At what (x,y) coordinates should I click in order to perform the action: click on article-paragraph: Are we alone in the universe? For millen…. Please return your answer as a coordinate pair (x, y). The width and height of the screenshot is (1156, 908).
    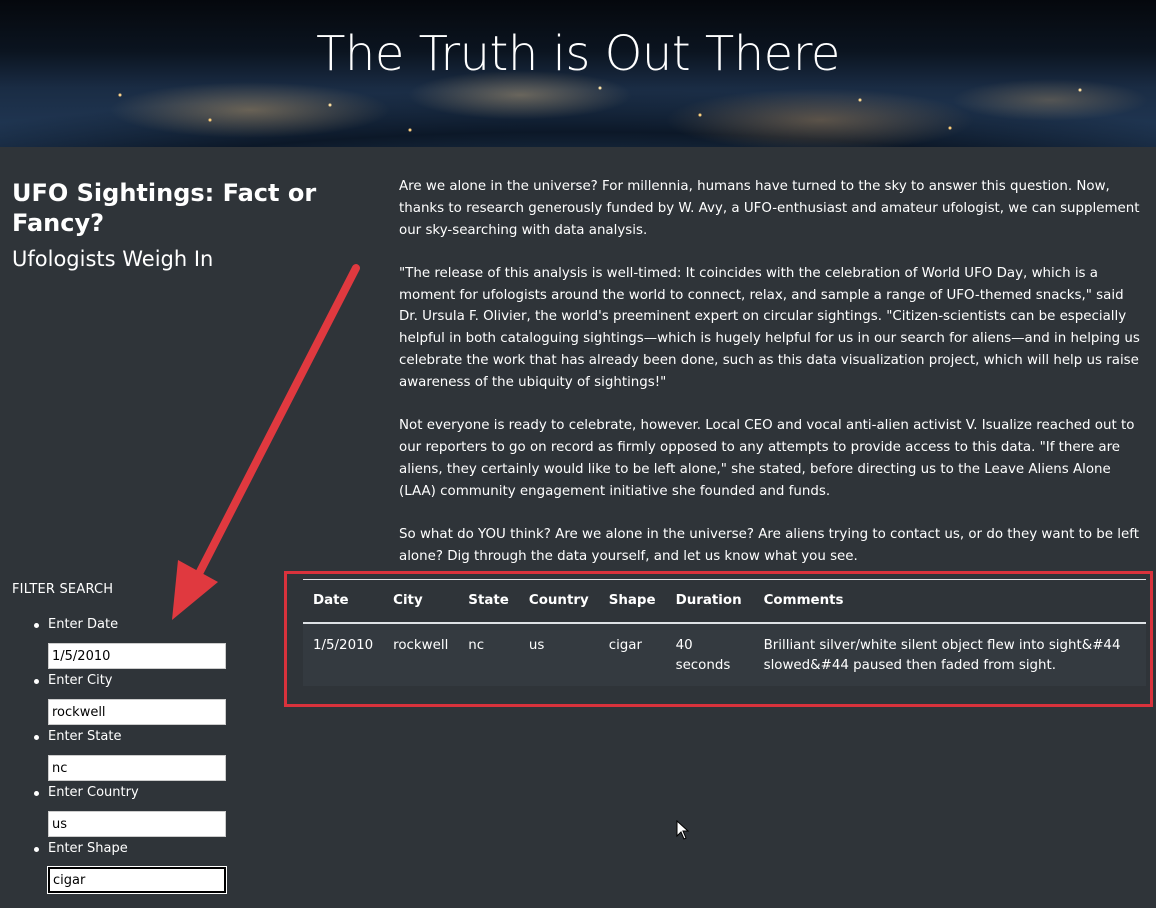
    Looking at the image, I should click on (769, 208).